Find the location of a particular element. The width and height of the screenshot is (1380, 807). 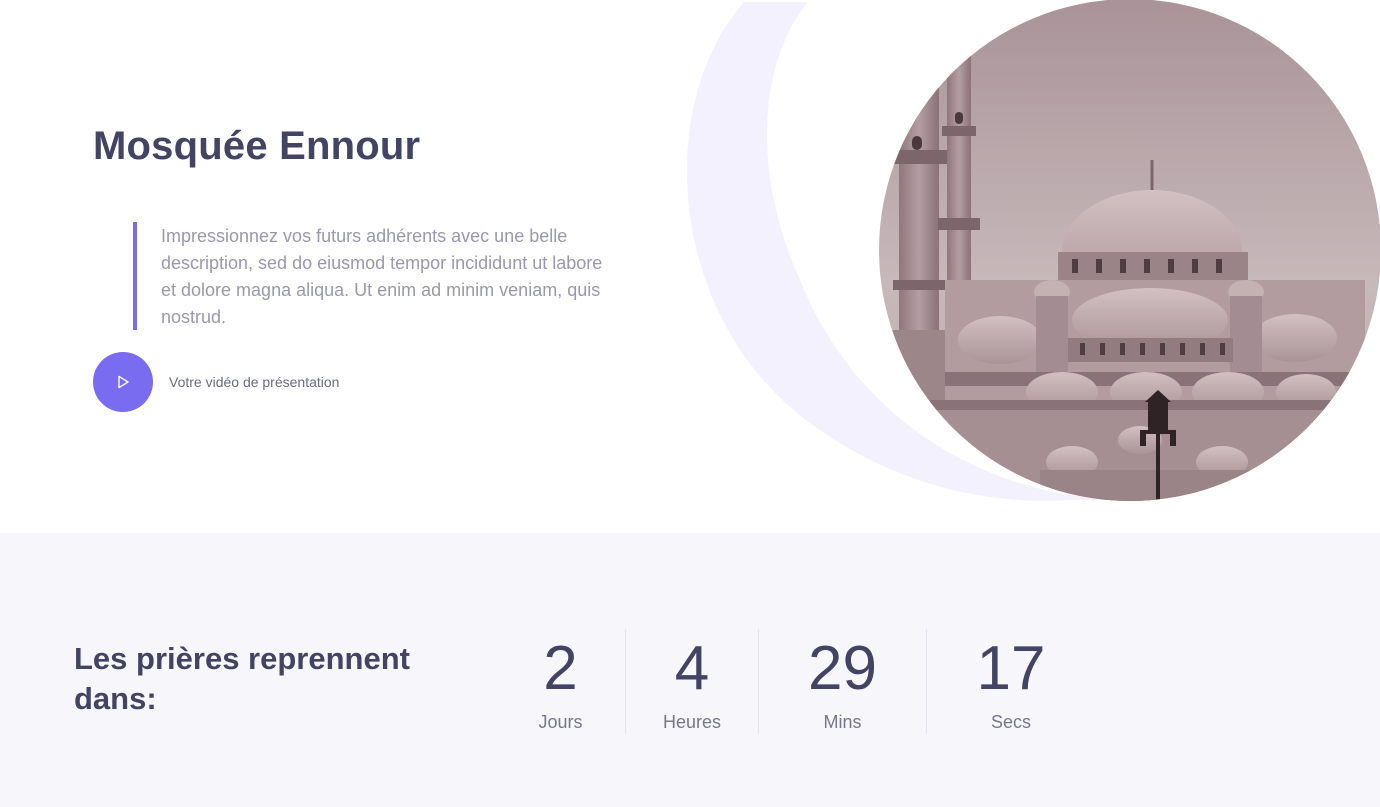

page-title: Mosquée Ennour is located at coordinates (257, 146).